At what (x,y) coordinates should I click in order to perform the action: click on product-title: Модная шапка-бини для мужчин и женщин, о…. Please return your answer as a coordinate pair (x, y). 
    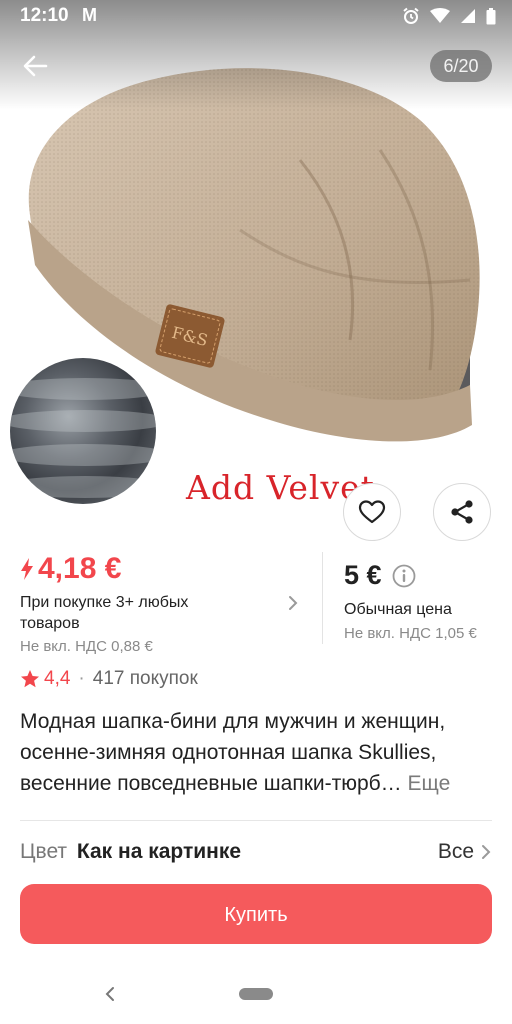
    Looking at the image, I should click on (258, 752).